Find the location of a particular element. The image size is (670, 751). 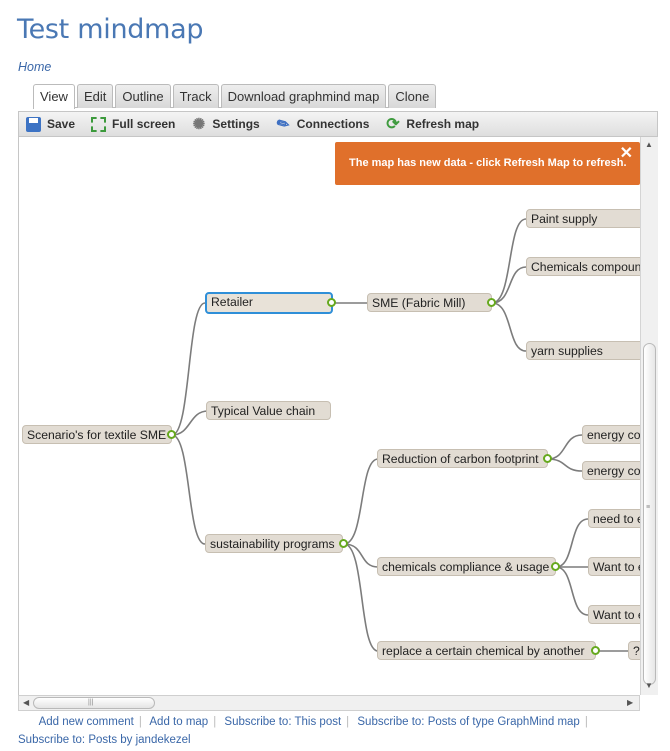

tab-view: View is located at coordinates (54, 96).